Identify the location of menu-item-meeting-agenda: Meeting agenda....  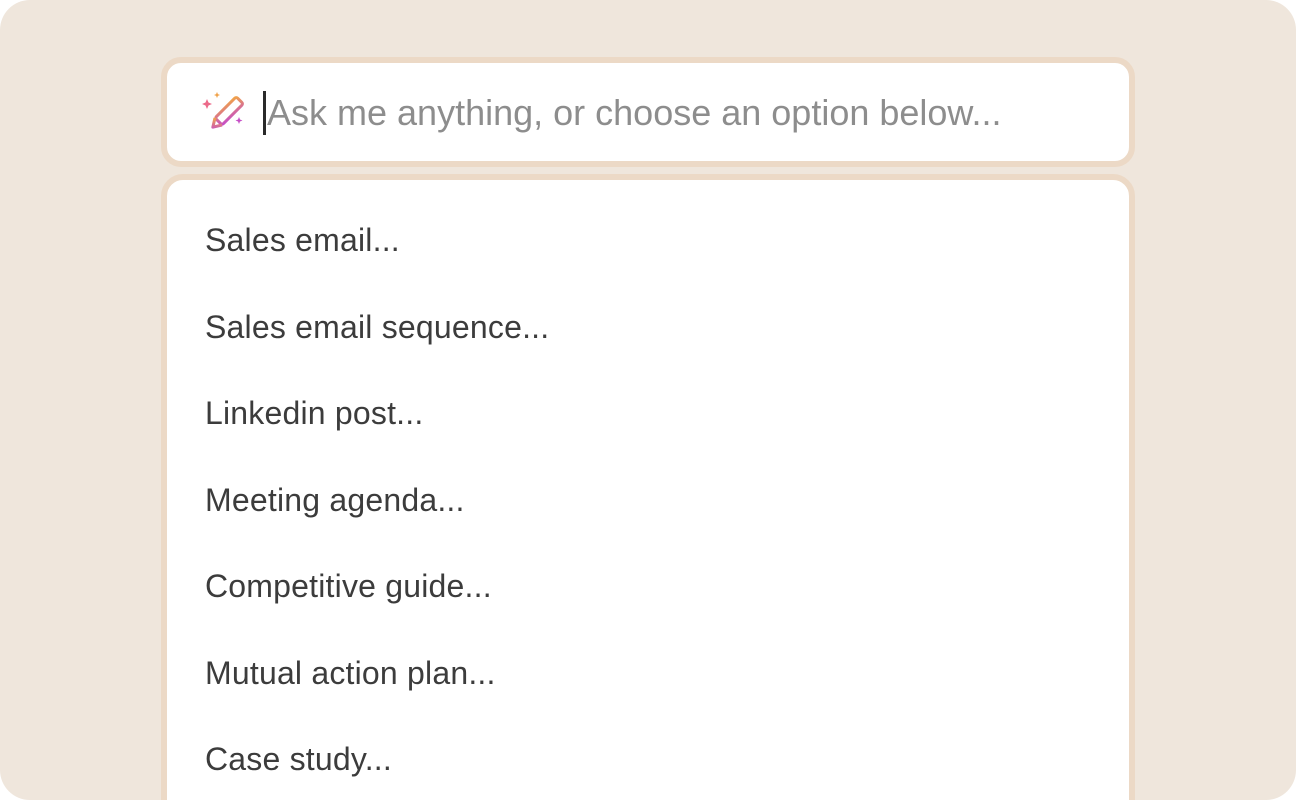
(645, 500).